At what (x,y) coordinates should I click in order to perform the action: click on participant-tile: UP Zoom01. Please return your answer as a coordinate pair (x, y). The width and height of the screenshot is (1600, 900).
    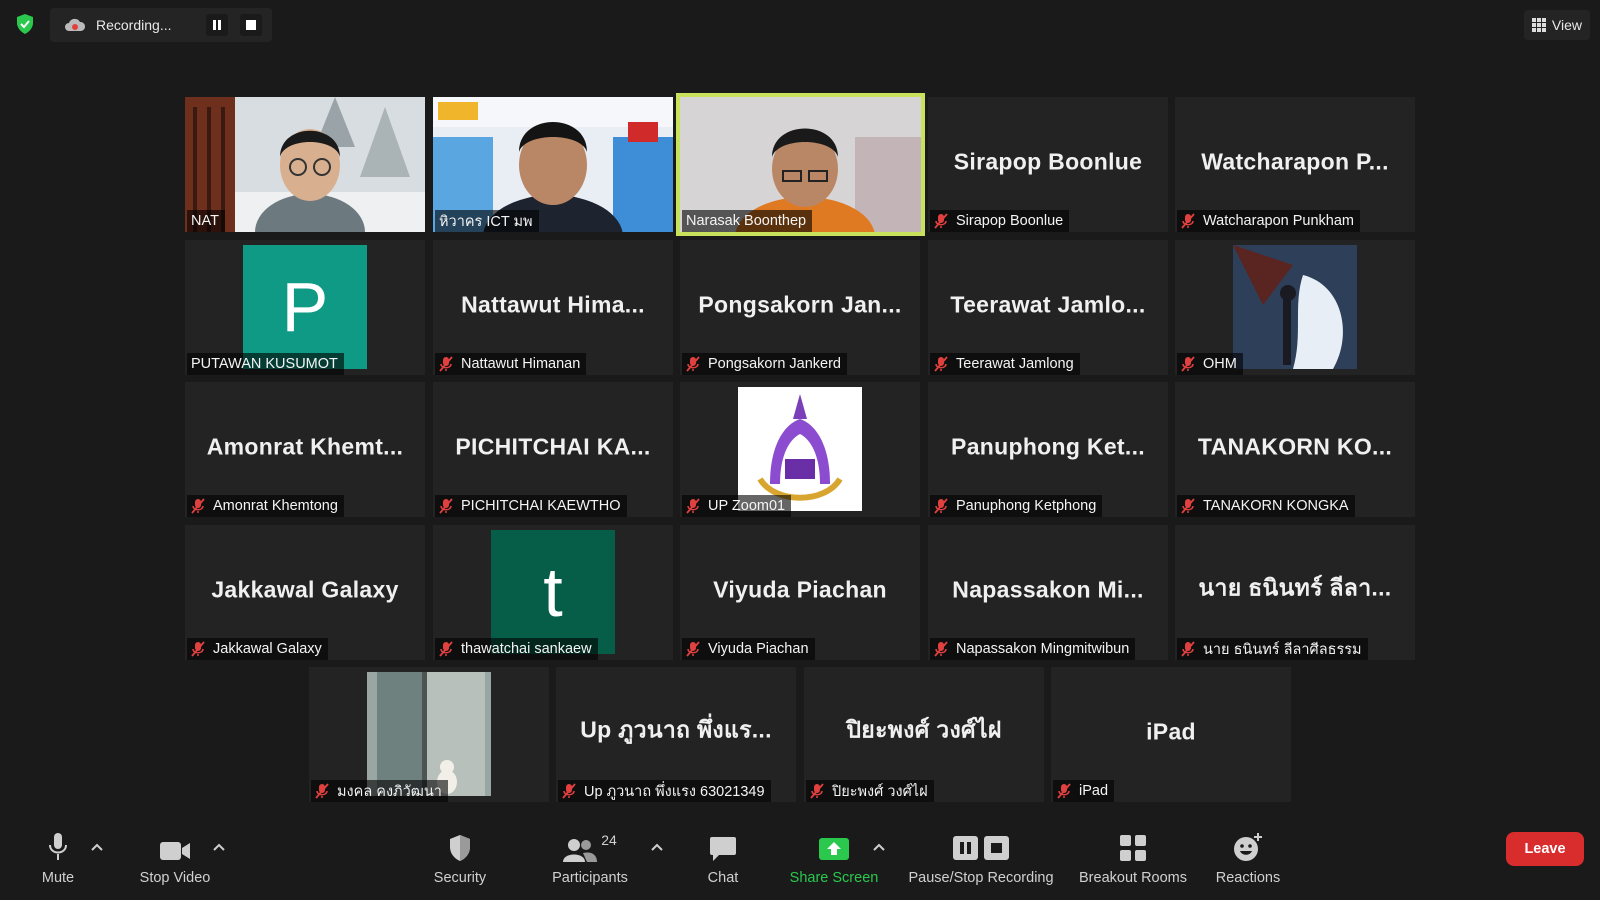
    Looking at the image, I should click on (800, 449).